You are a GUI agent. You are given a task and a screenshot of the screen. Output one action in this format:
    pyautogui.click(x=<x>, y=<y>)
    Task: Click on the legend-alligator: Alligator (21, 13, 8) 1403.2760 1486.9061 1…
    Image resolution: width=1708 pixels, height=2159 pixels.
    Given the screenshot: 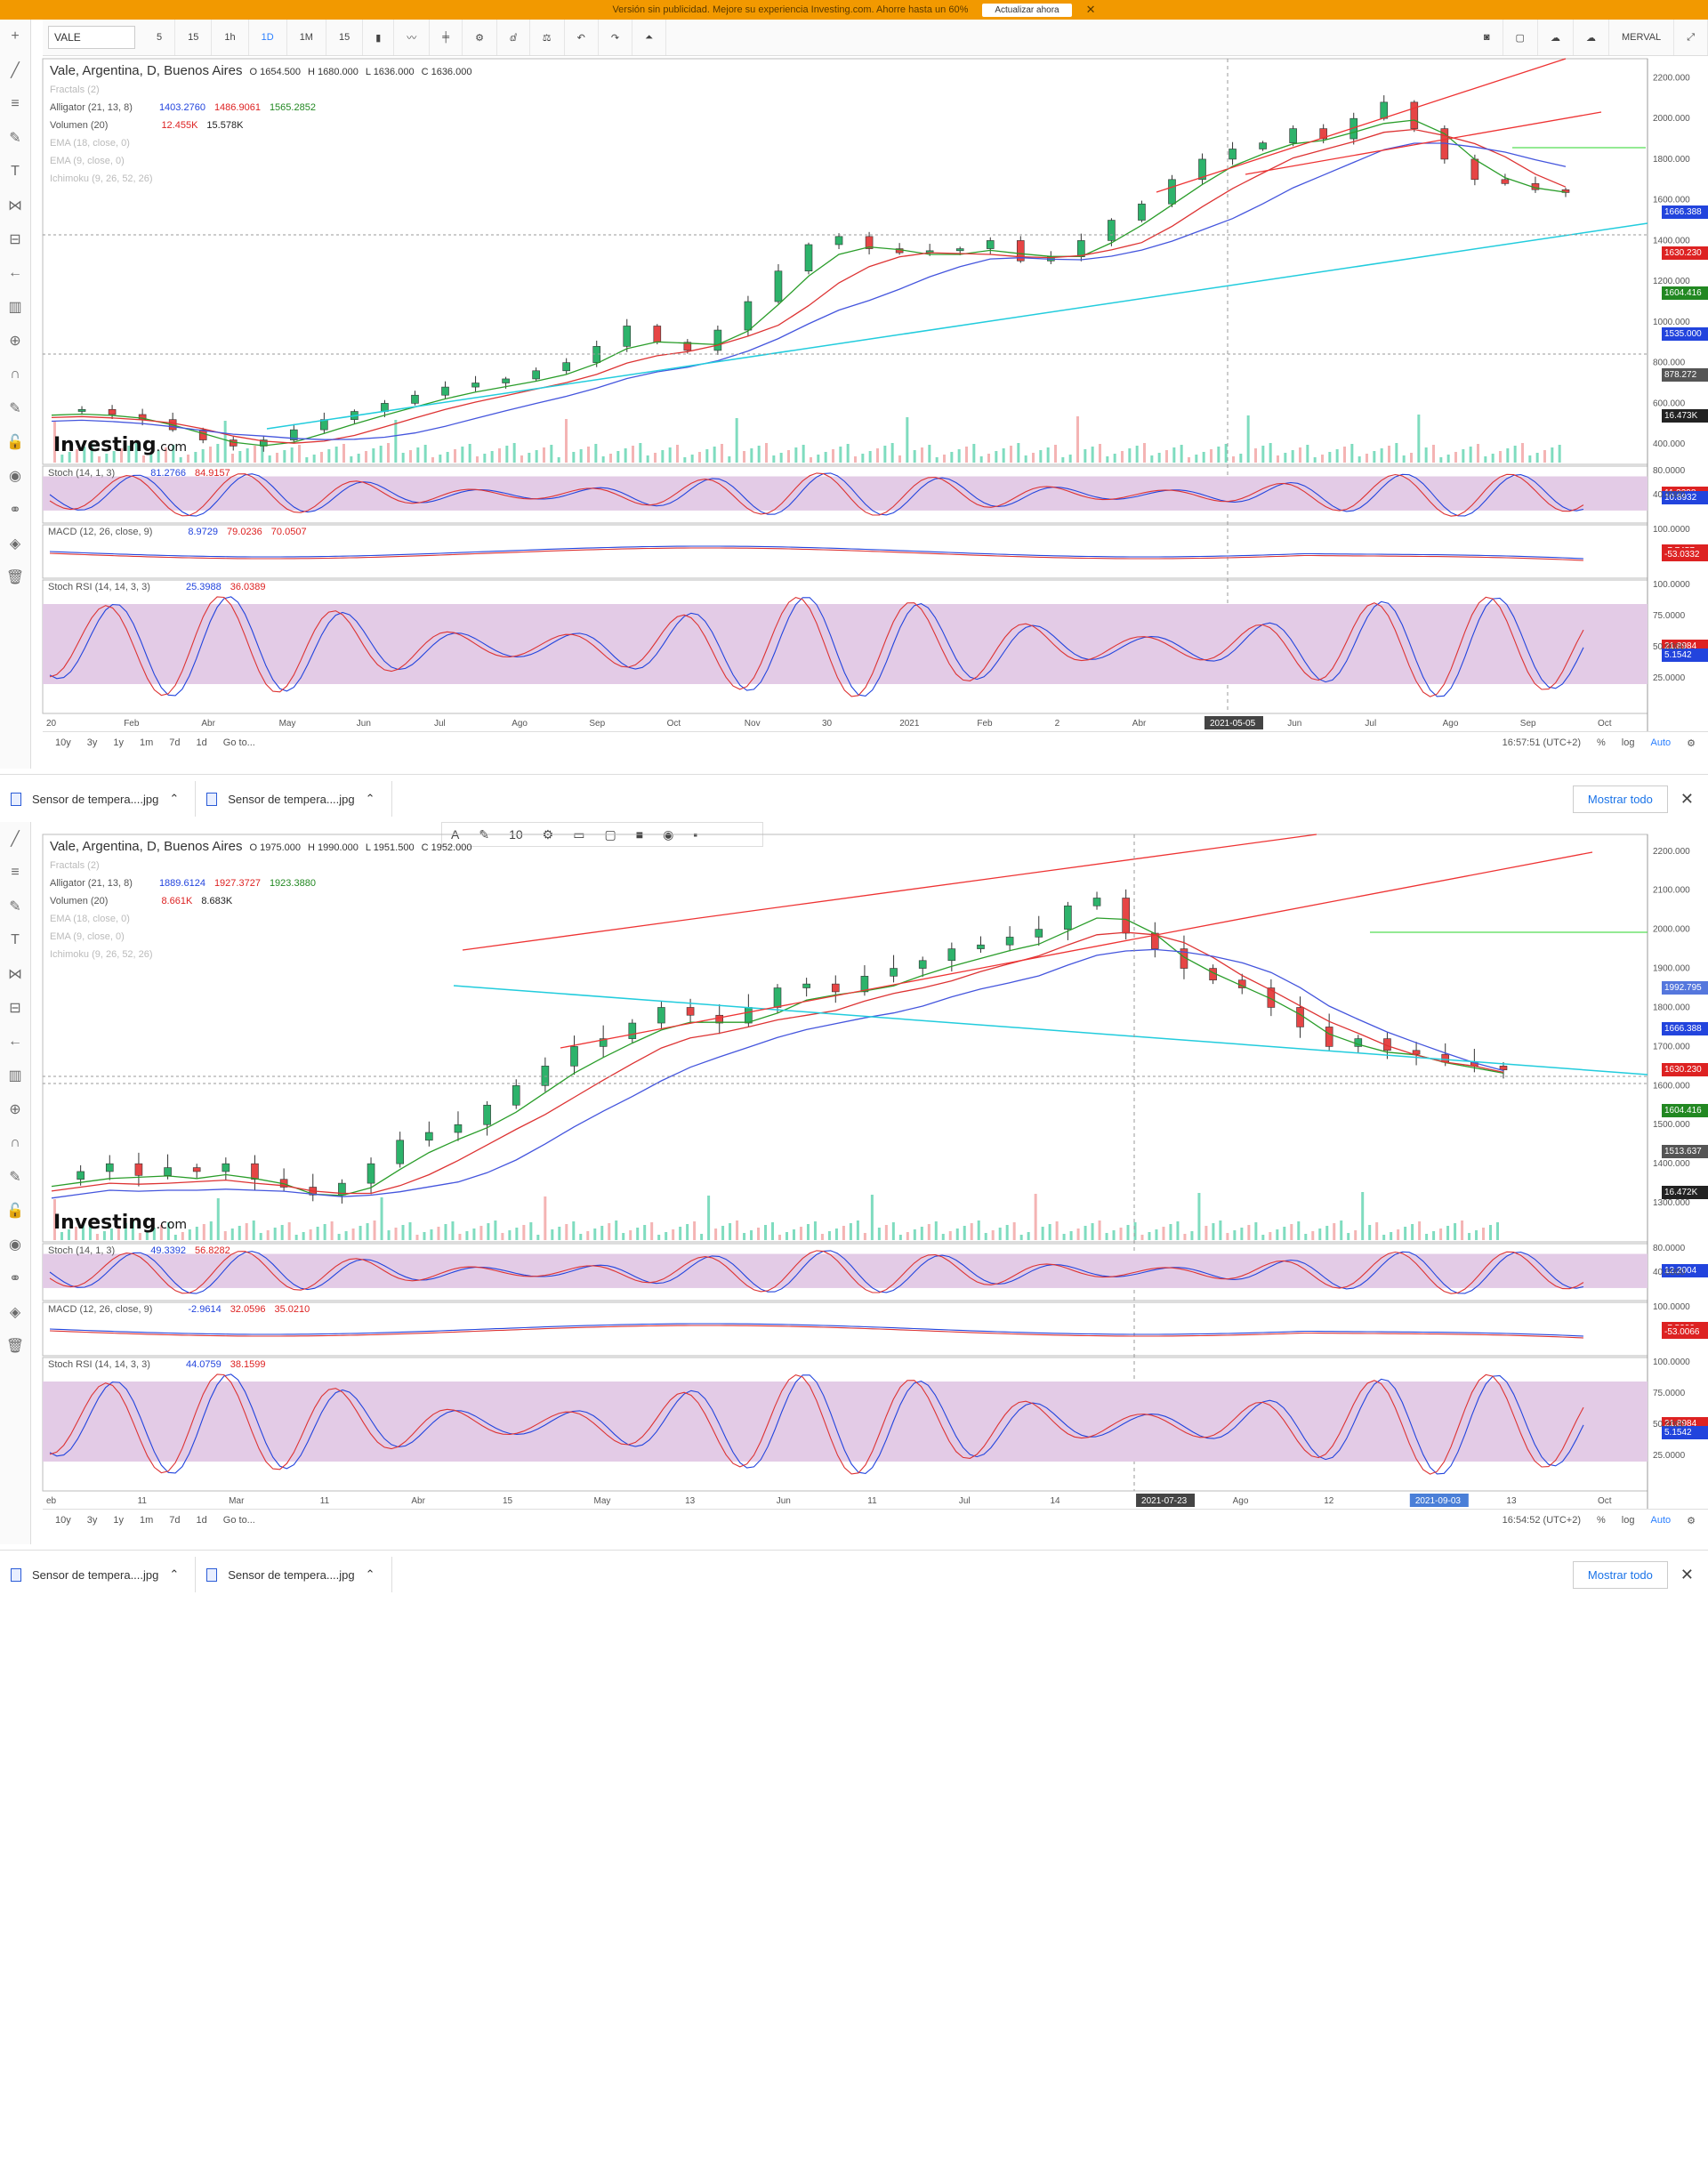 What is the action you would take?
    pyautogui.click(x=260, y=108)
    